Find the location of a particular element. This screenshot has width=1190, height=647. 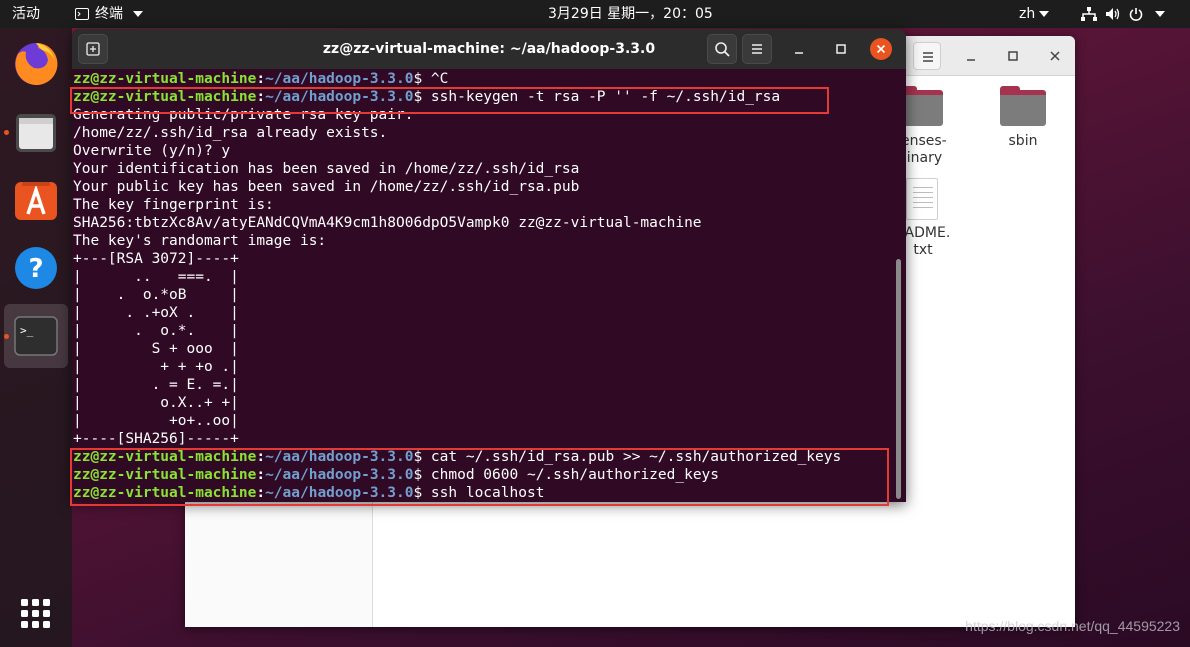

activities-label: 活动 is located at coordinates (26, 14).